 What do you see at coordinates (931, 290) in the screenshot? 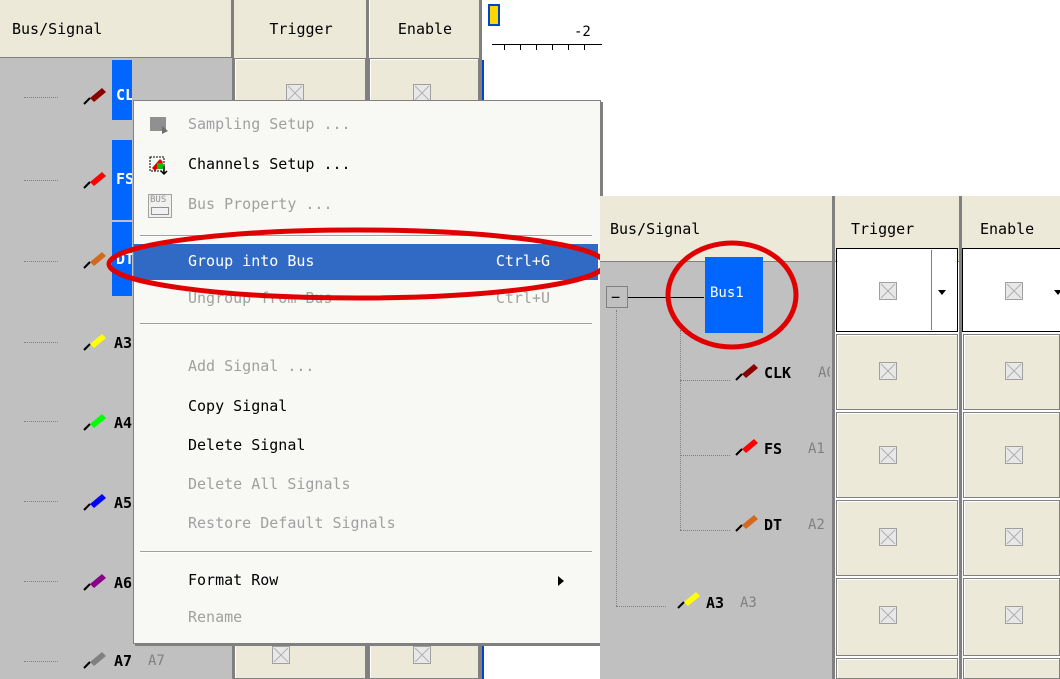
I see `dropdown-divider` at bounding box center [931, 290].